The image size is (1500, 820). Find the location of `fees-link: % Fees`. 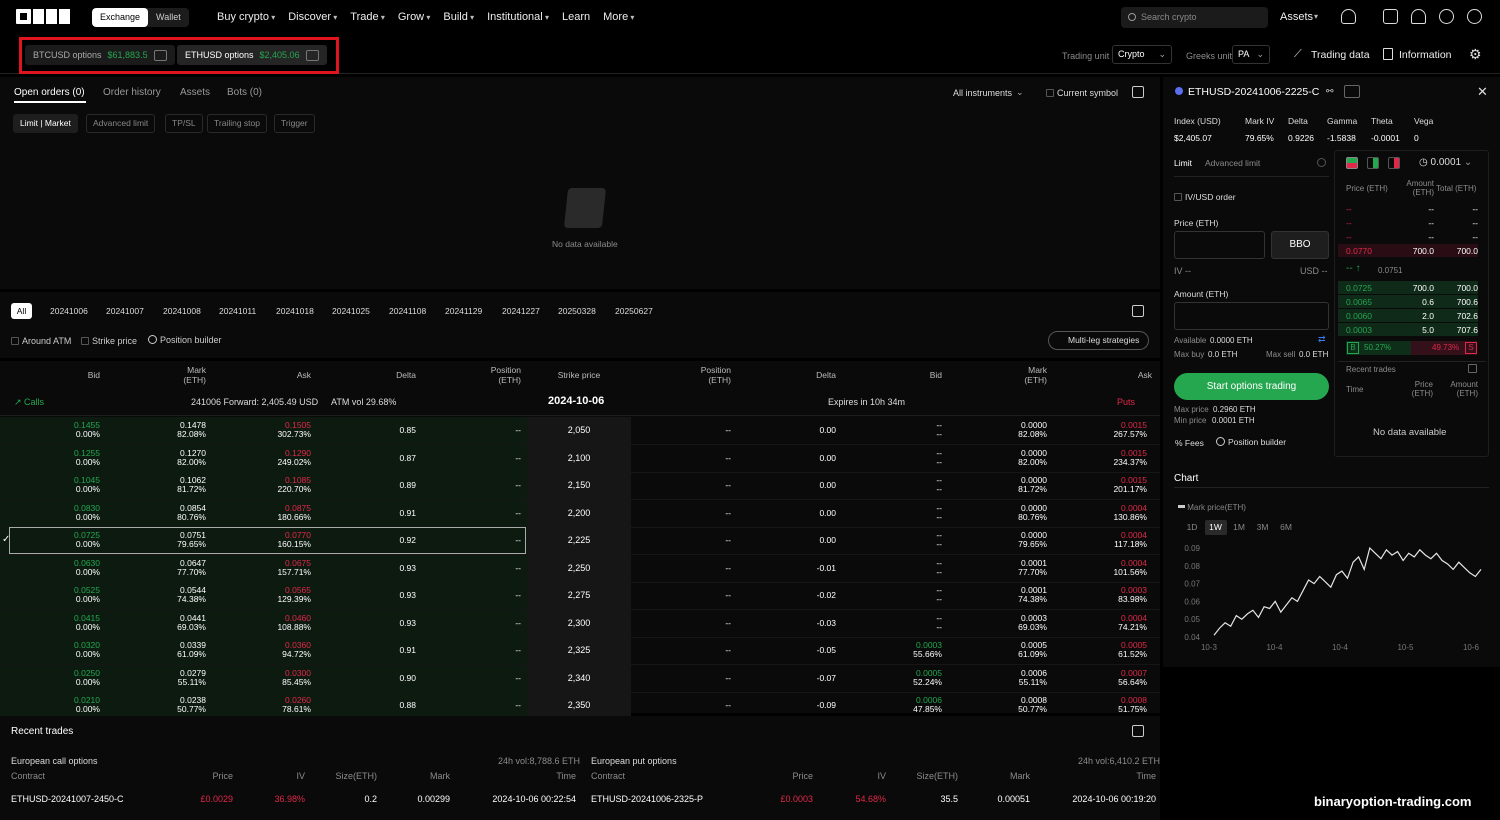

fees-link: % Fees is located at coordinates (1189, 443).